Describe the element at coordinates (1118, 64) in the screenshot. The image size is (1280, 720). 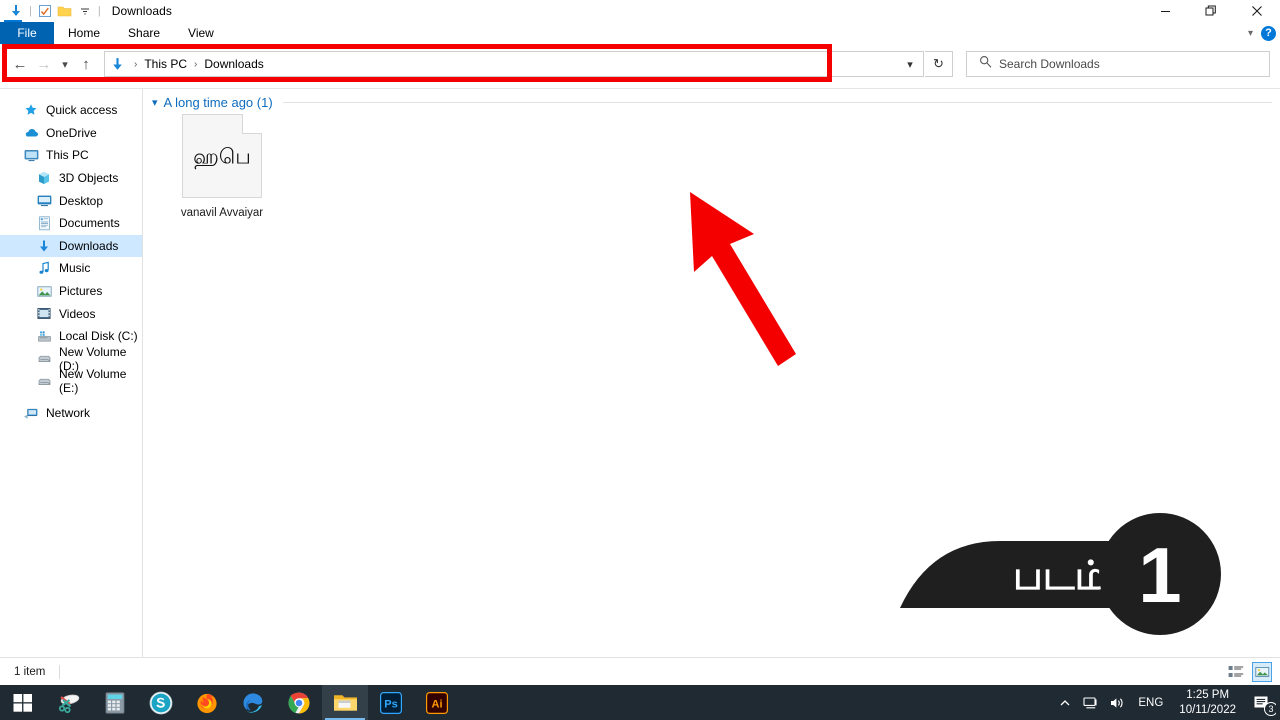
I see `search-box: Search Downloads` at that location.